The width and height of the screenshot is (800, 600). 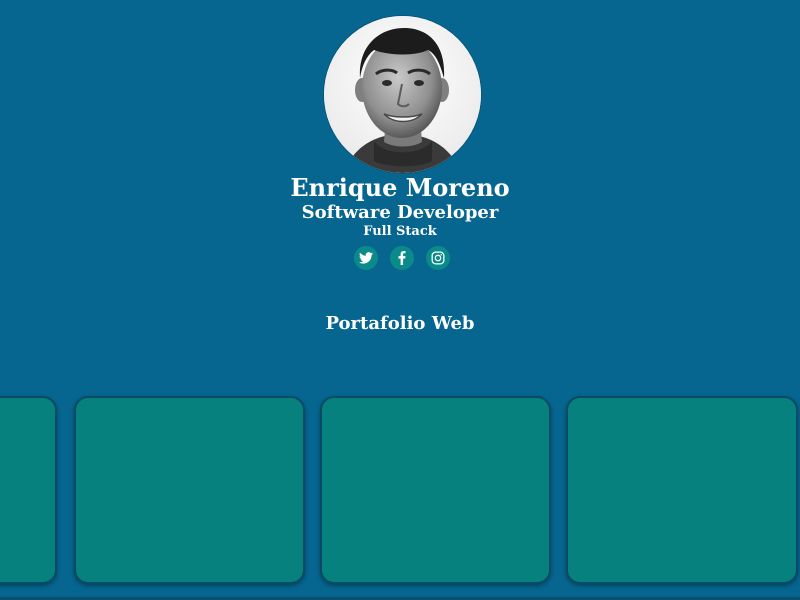 I want to click on instagram-link, so click(x=438, y=258).